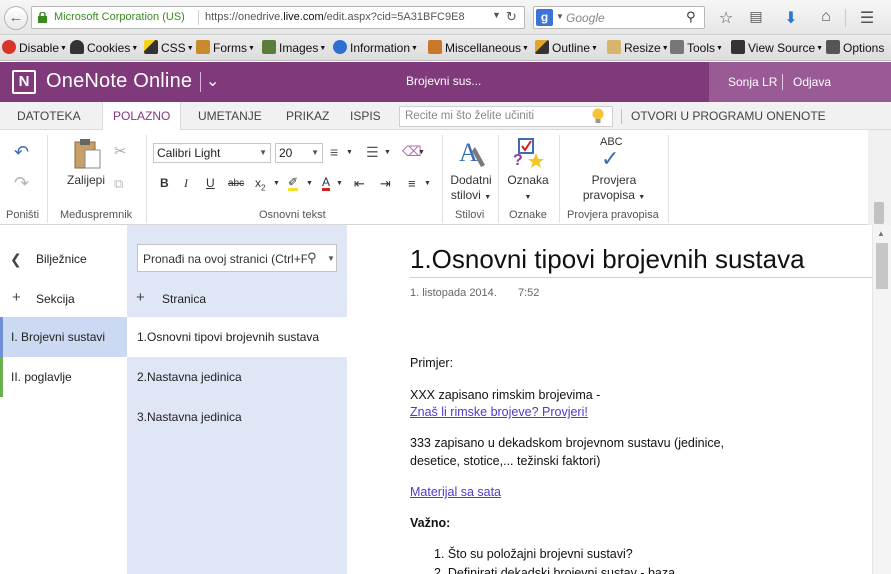 This screenshot has height=574, width=891. I want to click on view-source-menu: View Source▼, so click(777, 47).